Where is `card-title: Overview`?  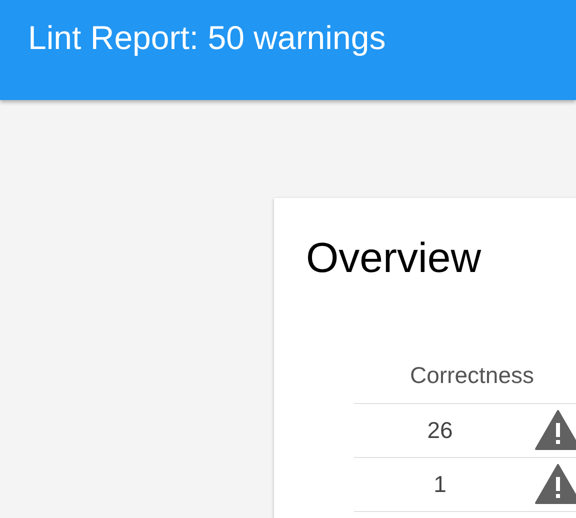 card-title: Overview is located at coordinates (394, 258).